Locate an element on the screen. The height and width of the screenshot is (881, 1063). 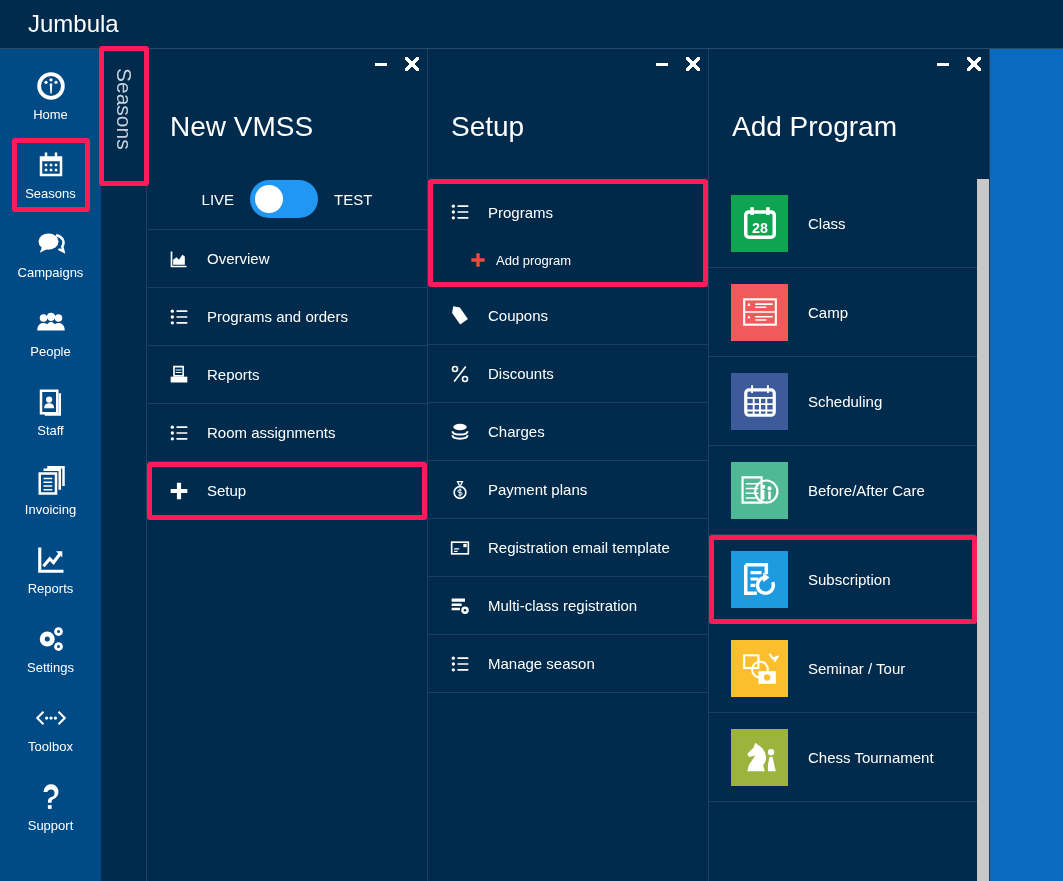
nav-item: Reports is located at coordinates (50, 570).